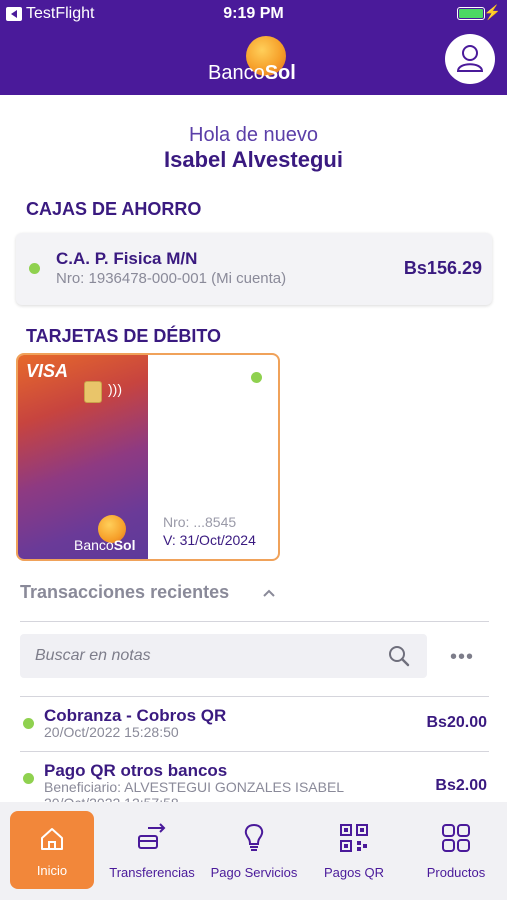  Describe the element at coordinates (463, 657) in the screenshot. I see `more-options-button: •••` at that location.